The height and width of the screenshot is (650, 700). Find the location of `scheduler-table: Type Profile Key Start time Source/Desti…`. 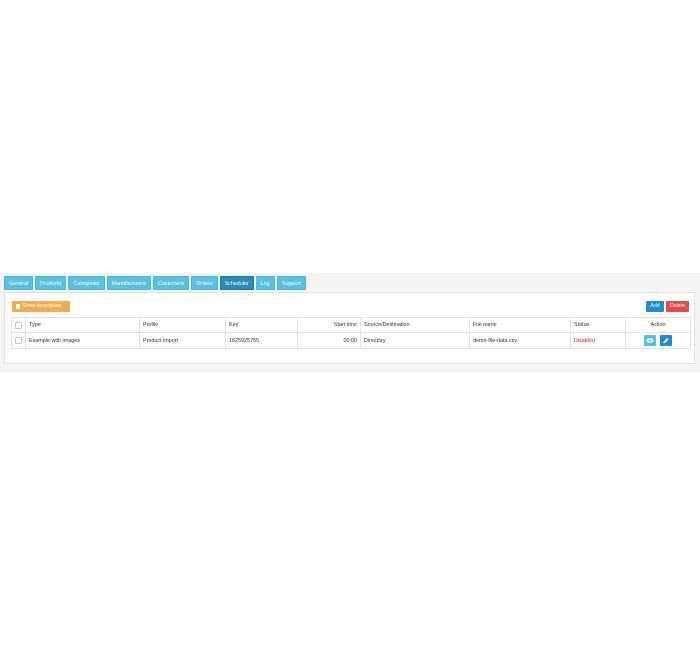

scheduler-table: Type Profile Key Start time Source/Desti… is located at coordinates (351, 333).